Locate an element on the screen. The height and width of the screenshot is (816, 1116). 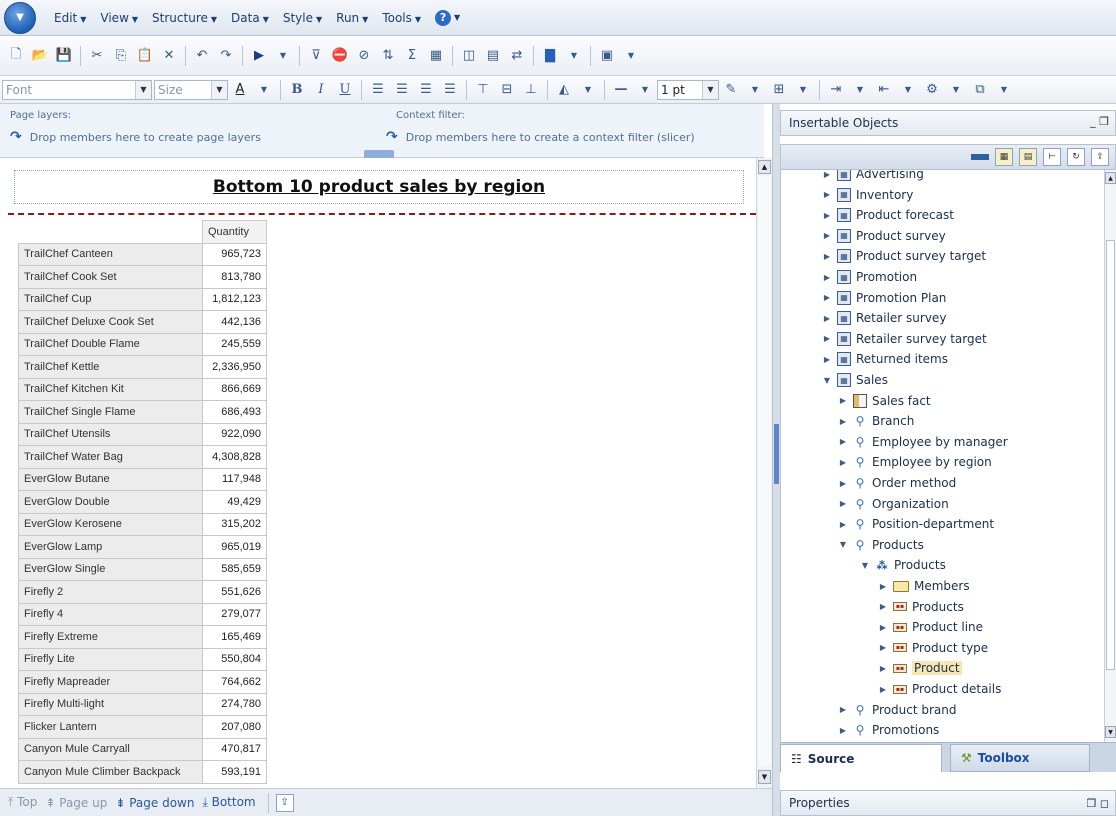
borders-dropdown-icon: ▼ is located at coordinates (803, 90).